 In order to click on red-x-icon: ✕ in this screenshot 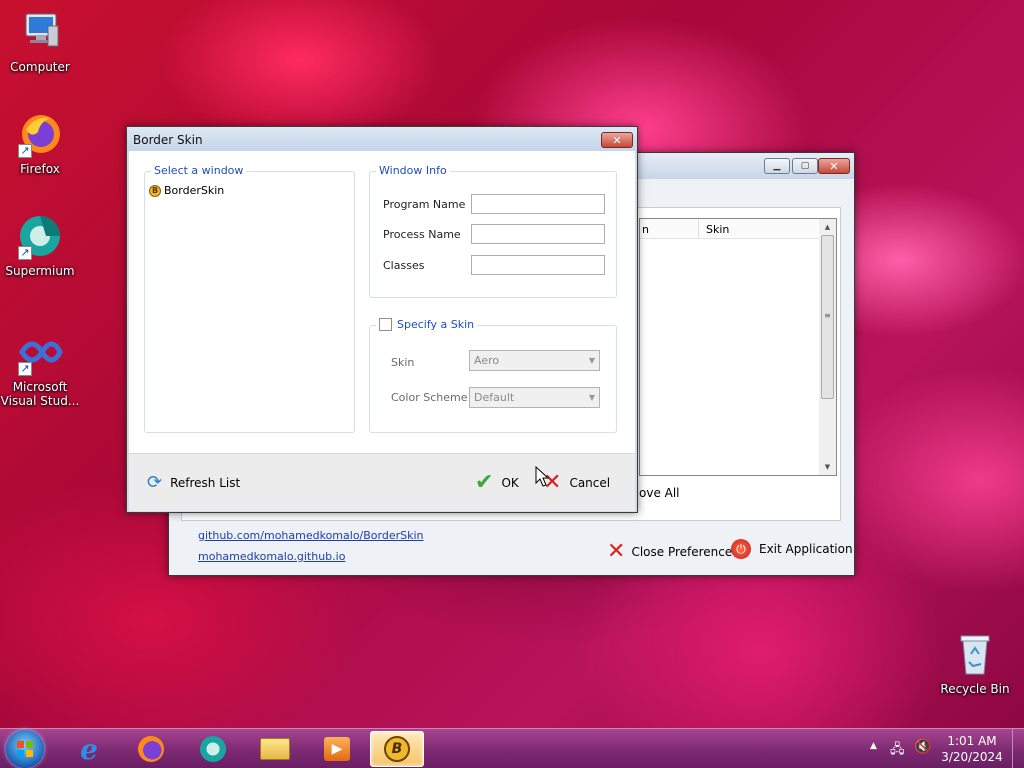, I will do `click(616, 551)`.